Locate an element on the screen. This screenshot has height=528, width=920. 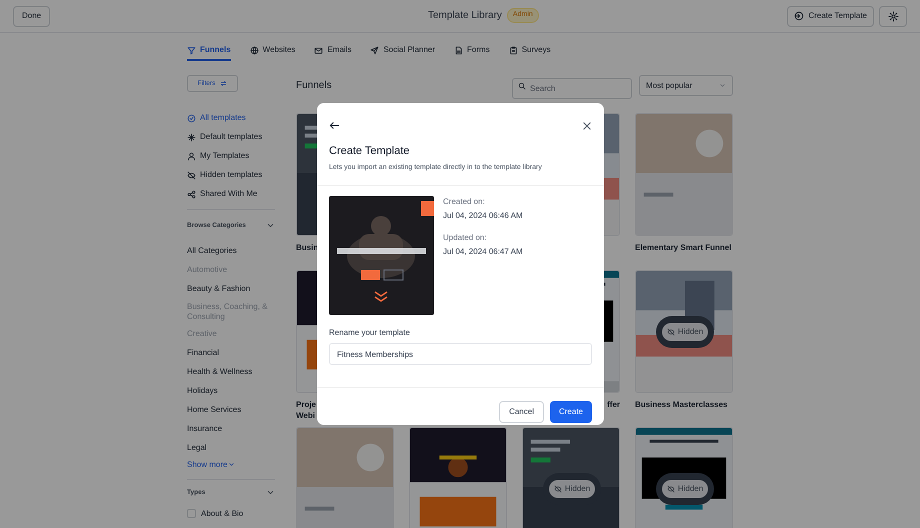
tab: Surveys is located at coordinates (529, 51).